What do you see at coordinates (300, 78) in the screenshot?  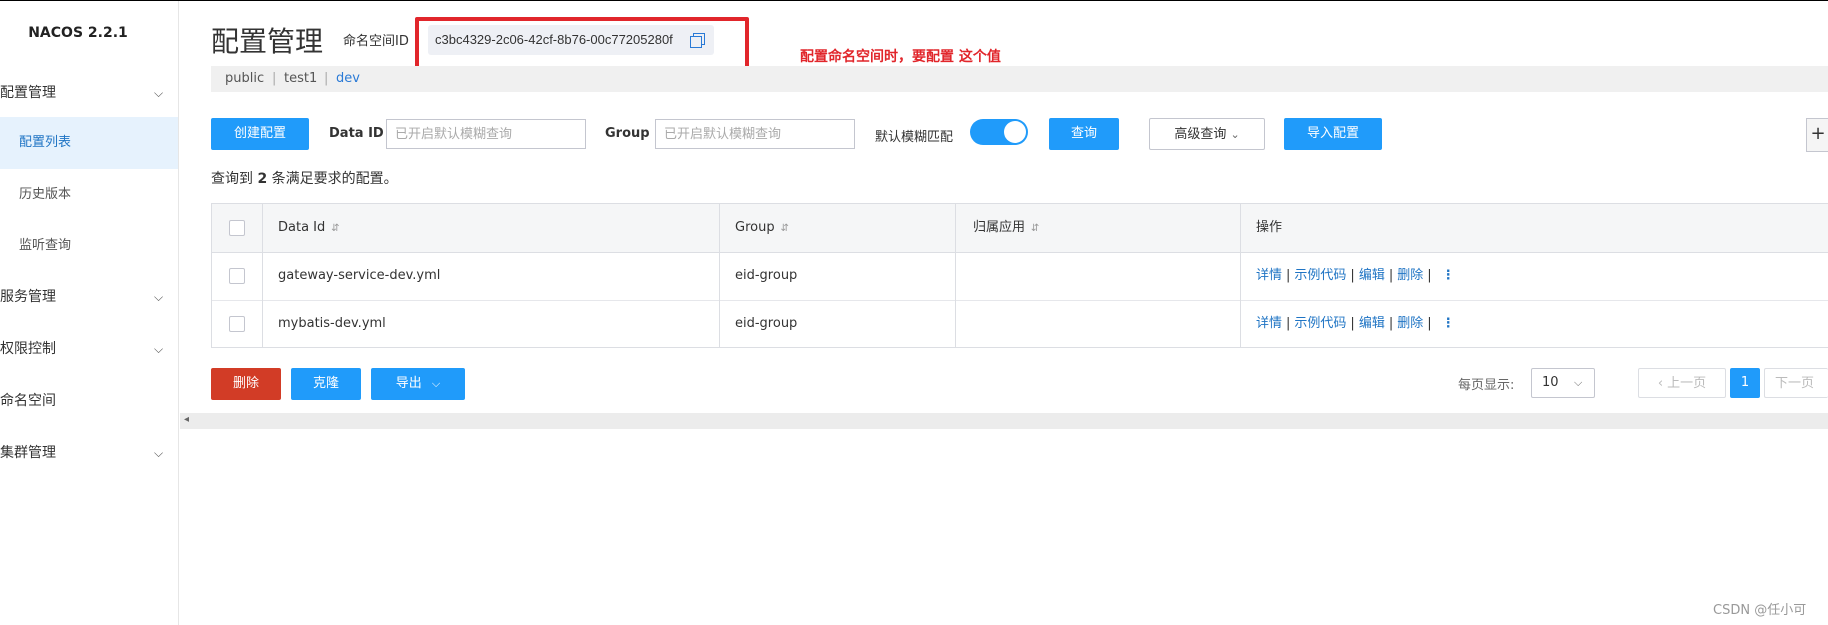 I see `namespace-tab-test1: test1` at bounding box center [300, 78].